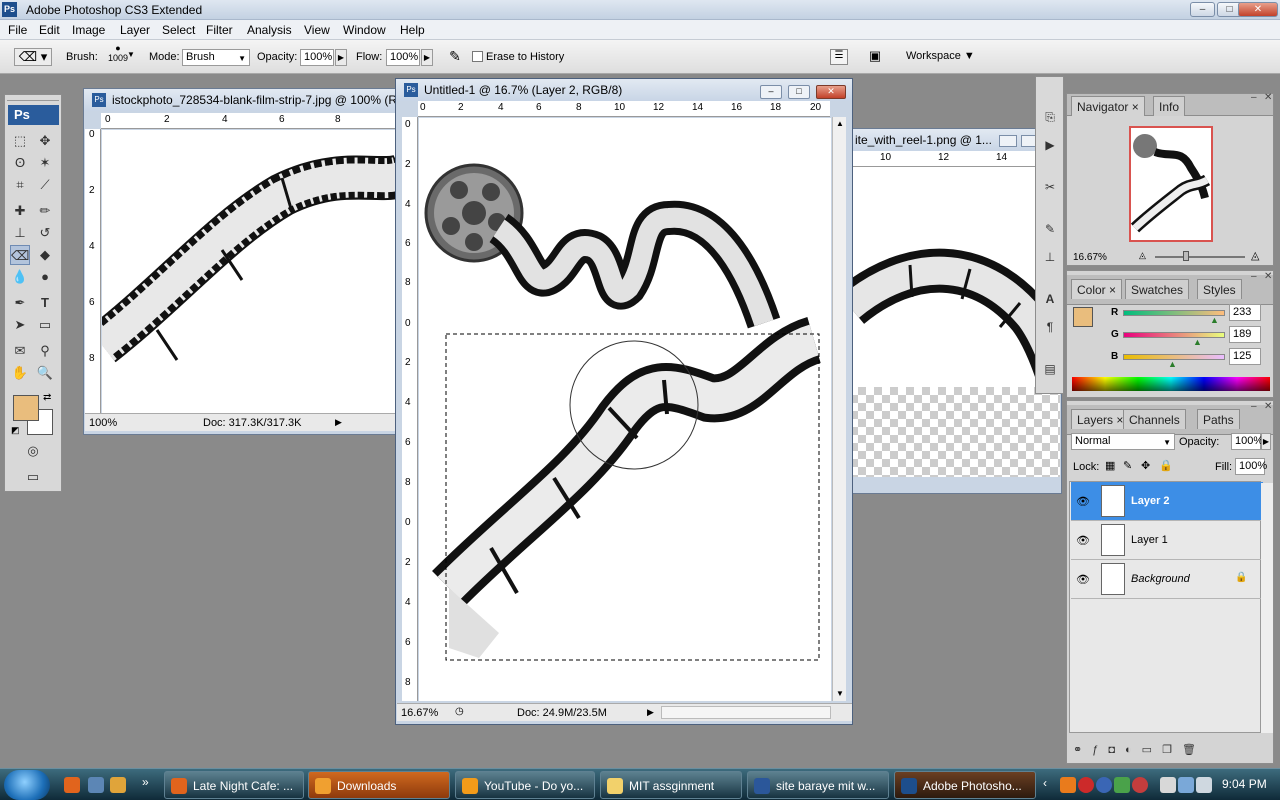 The width and height of the screenshot is (1280, 800). Describe the element at coordinates (1171, 184) in the screenshot. I see `navigator-thumbnail` at that location.